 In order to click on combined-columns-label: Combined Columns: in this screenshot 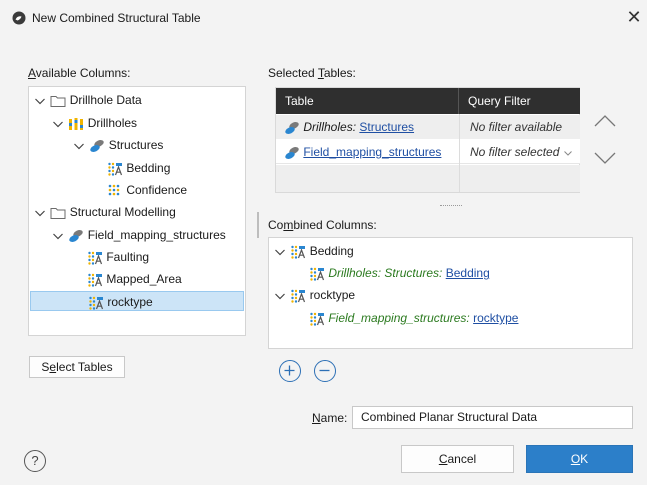, I will do `click(322, 225)`.